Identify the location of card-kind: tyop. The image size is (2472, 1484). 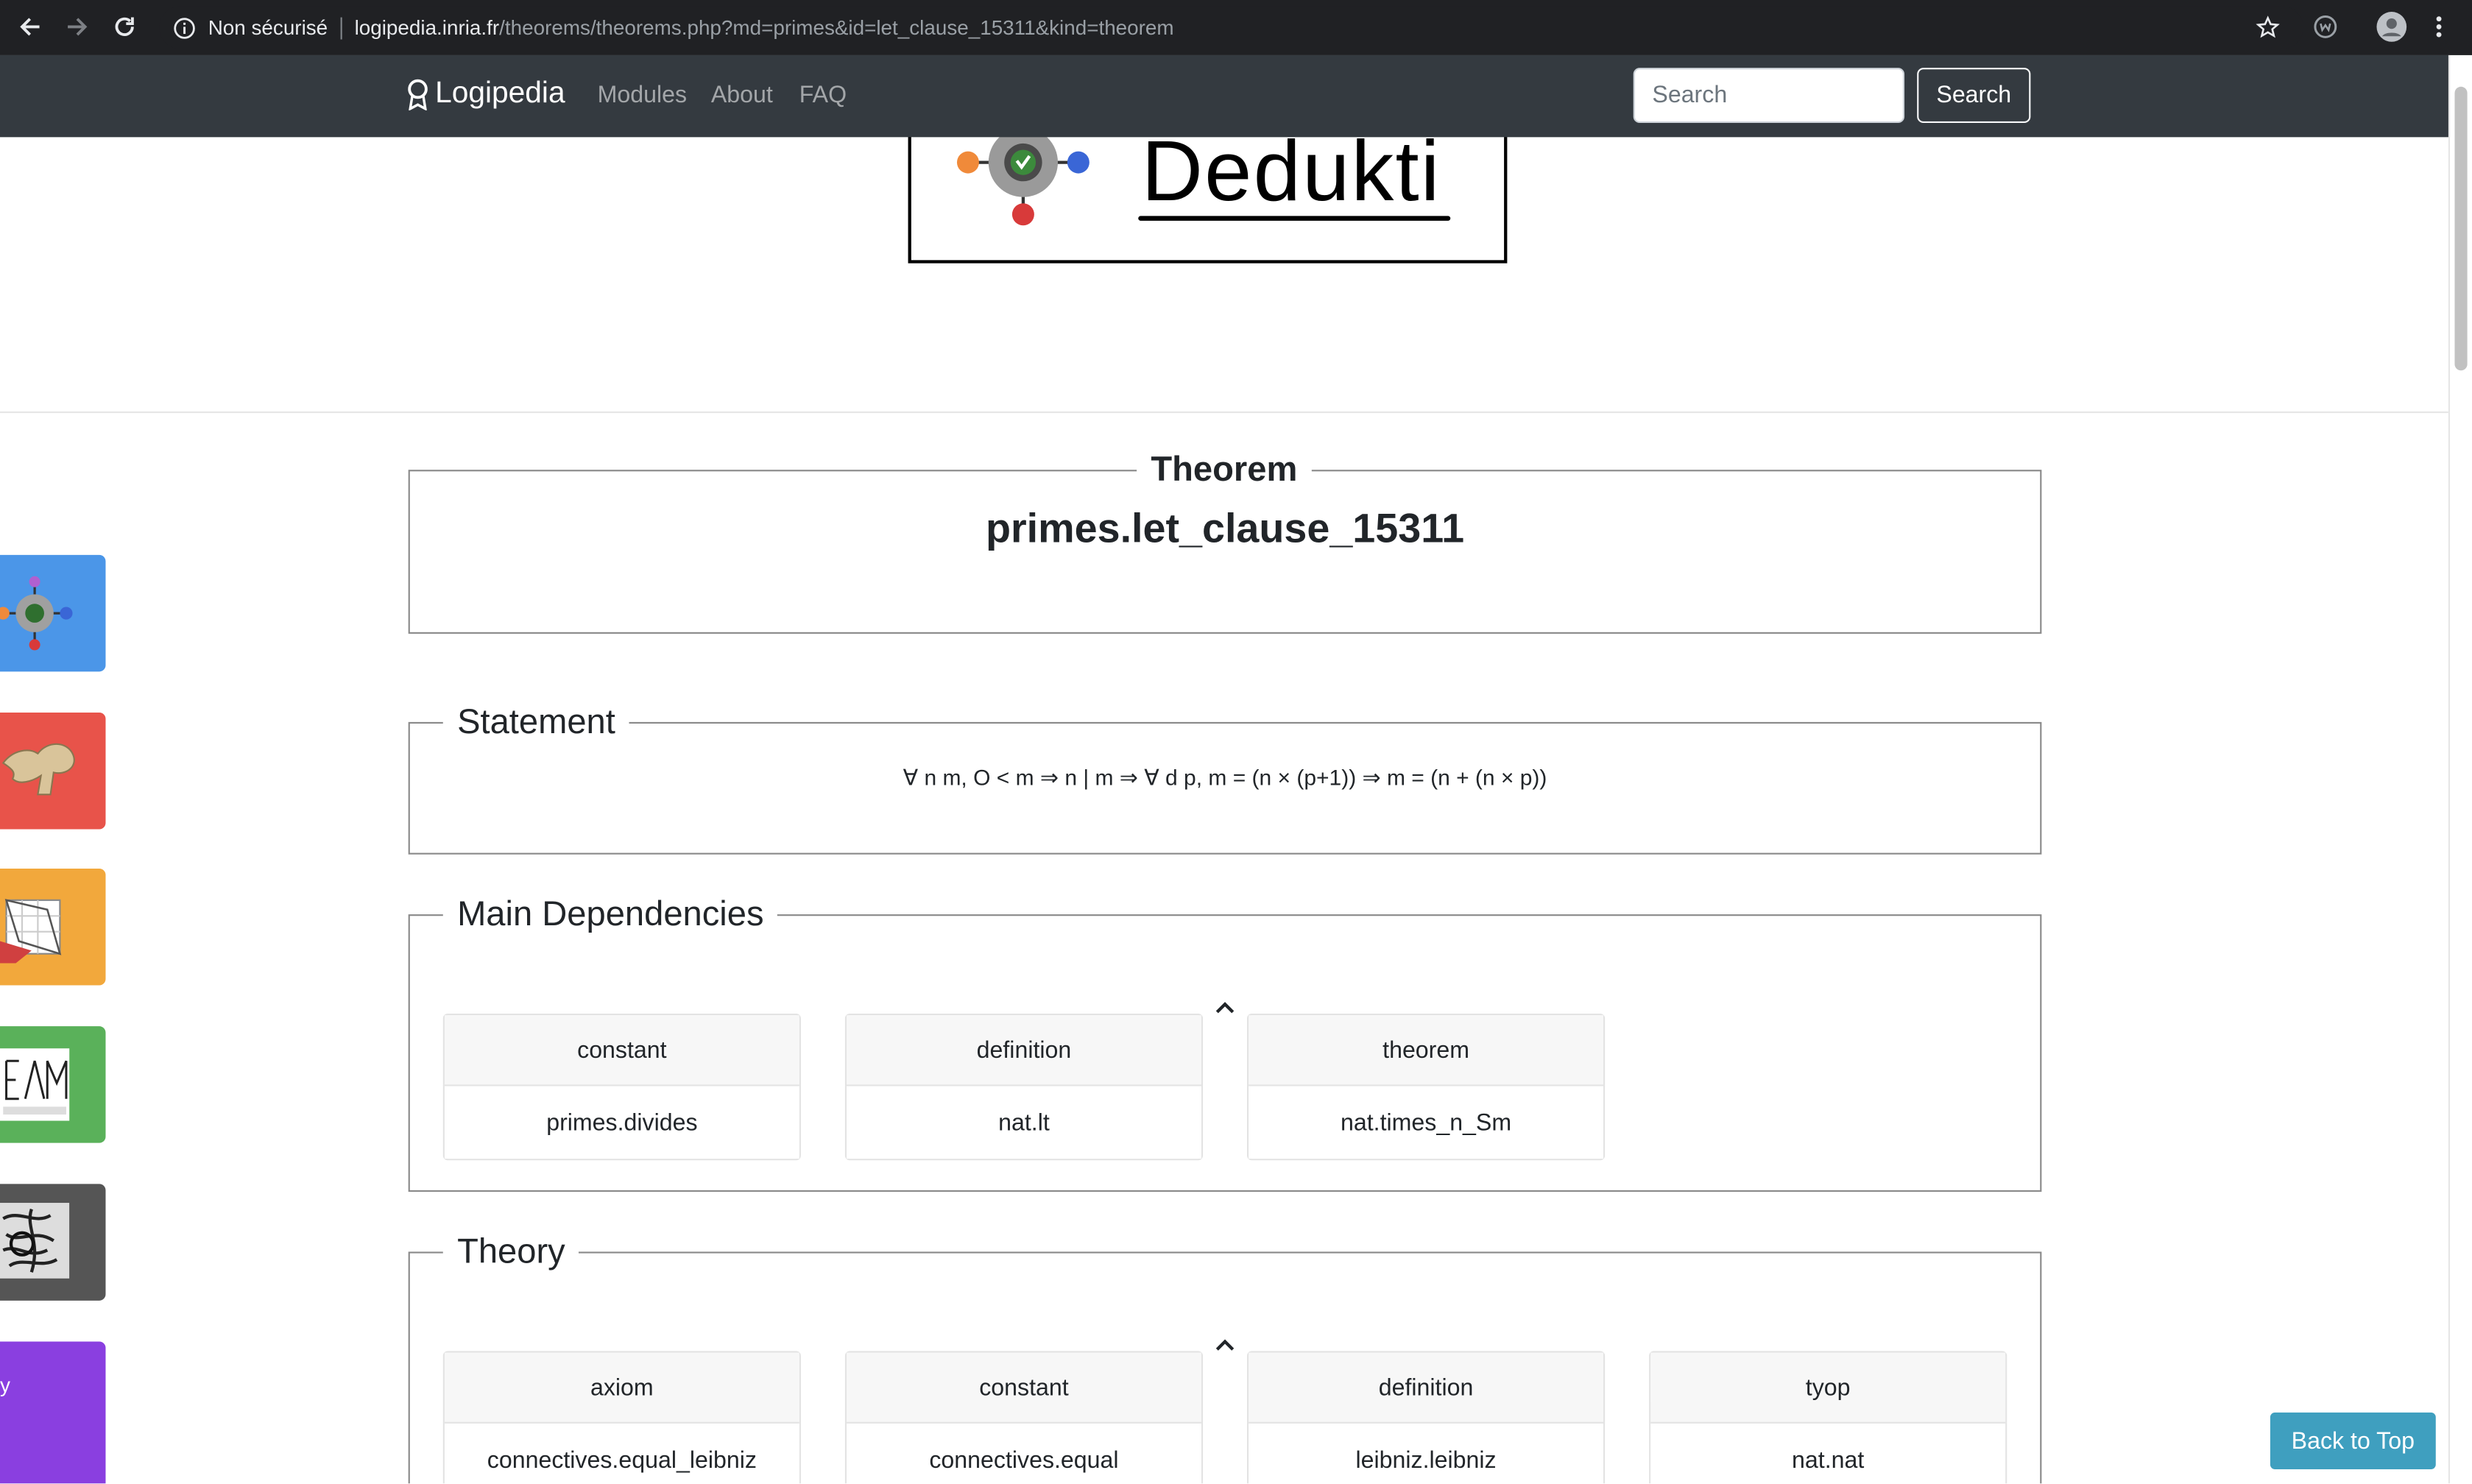
(1828, 1388).